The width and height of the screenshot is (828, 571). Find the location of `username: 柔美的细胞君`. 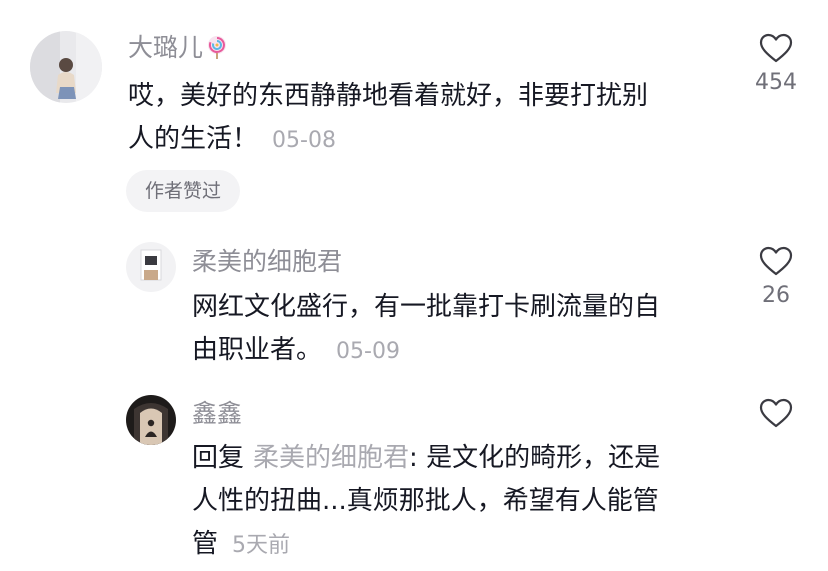

username: 柔美的细胞君 is located at coordinates (267, 262).